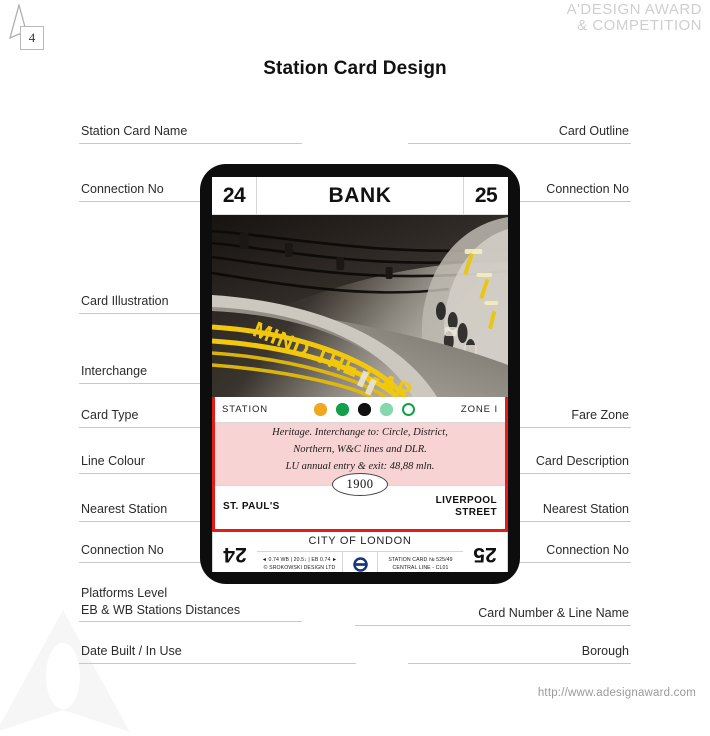  I want to click on leader-line-station-card-name, so click(190, 143).